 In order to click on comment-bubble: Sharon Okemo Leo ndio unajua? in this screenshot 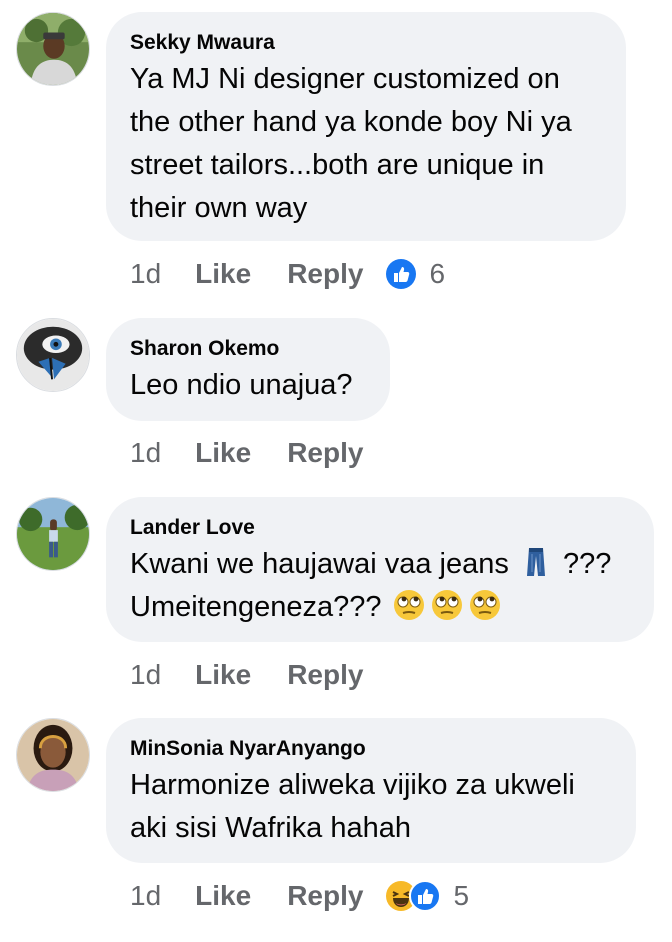, I will do `click(248, 369)`.